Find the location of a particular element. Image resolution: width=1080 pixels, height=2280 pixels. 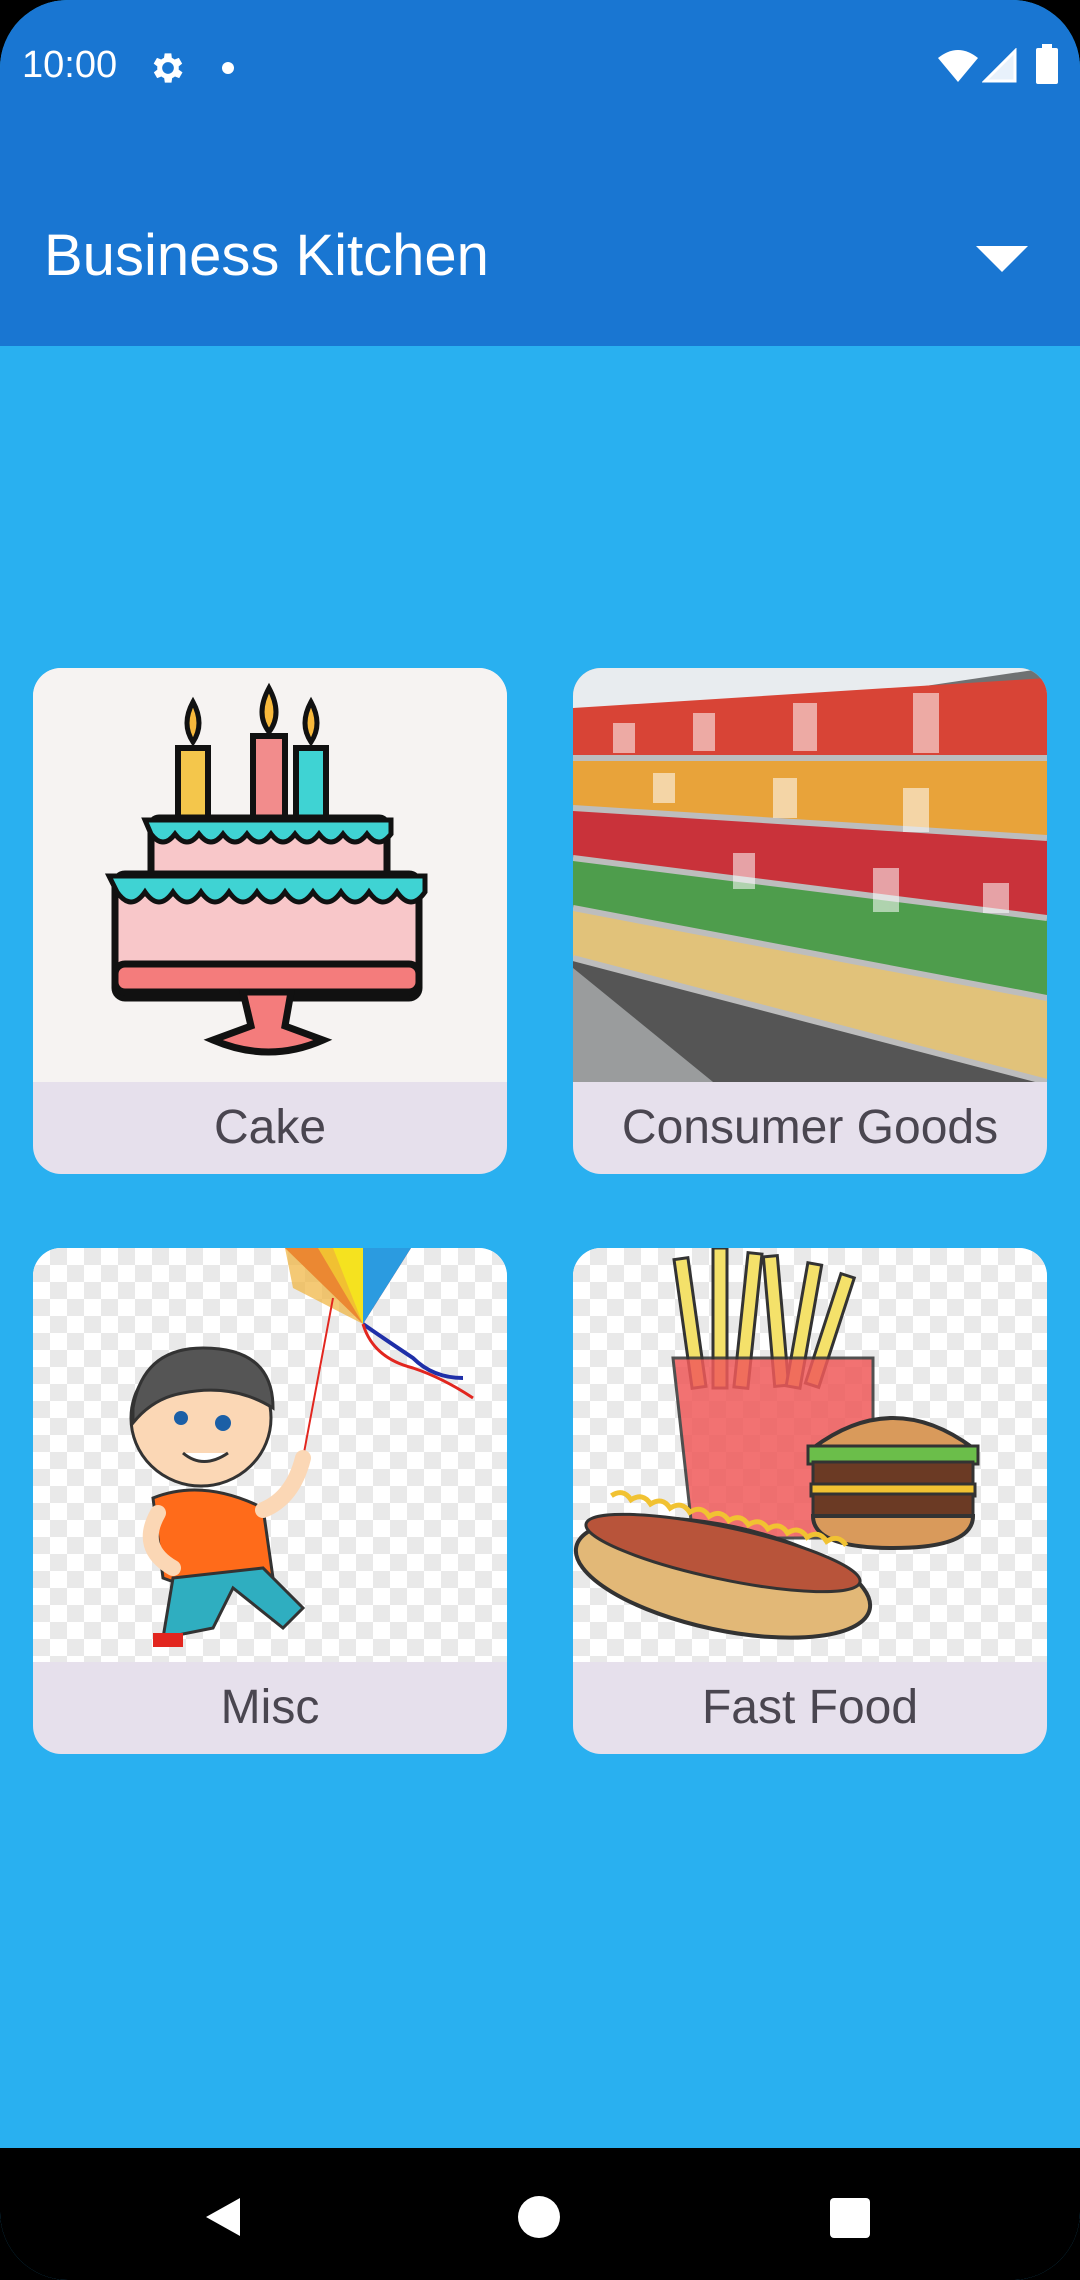

navigation-bar is located at coordinates (540, 2214).